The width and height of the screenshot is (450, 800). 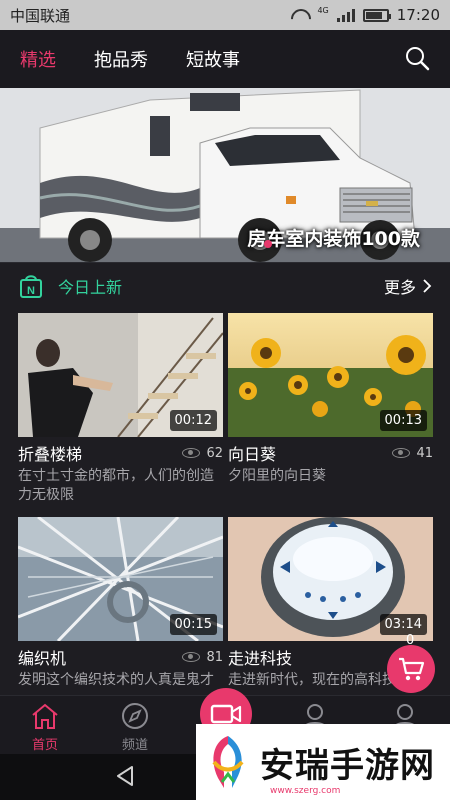 I want to click on video-title: 编织机, so click(x=42, y=658).